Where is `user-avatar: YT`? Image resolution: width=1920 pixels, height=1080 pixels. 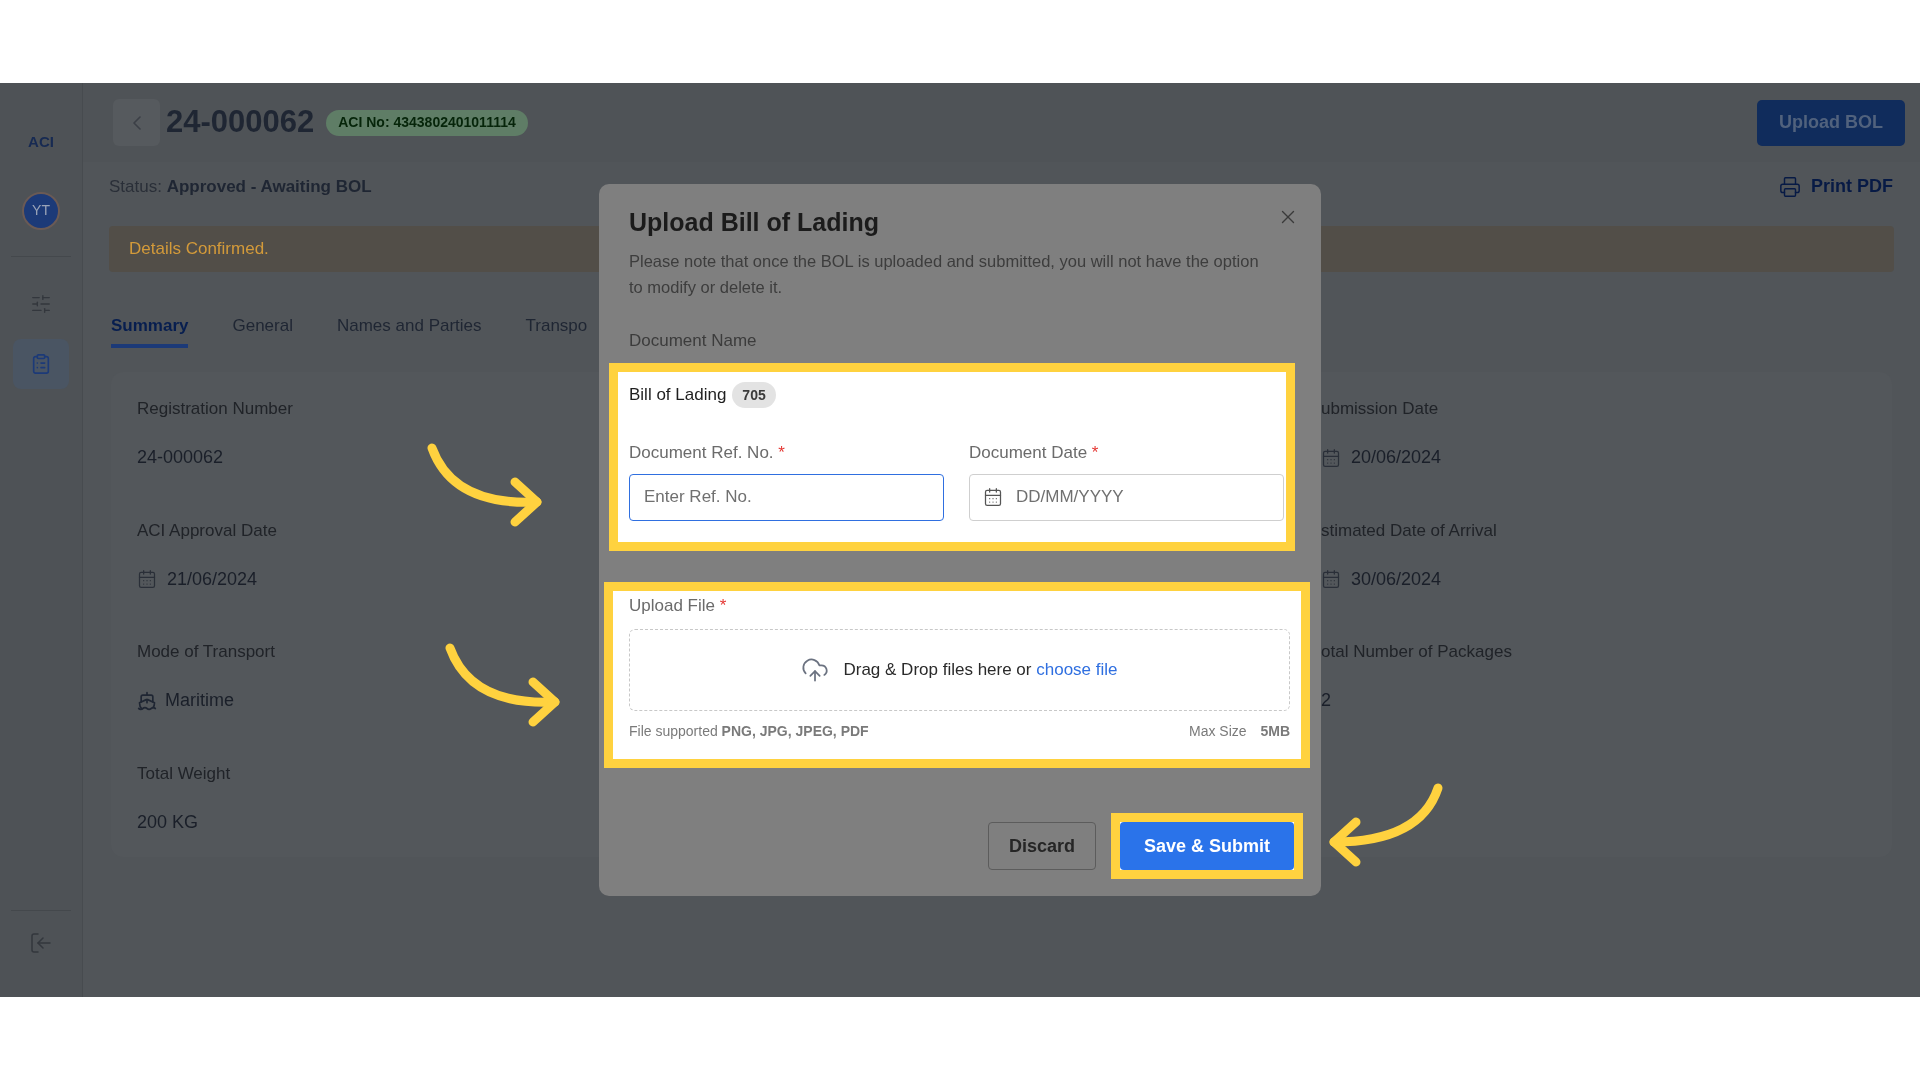 user-avatar: YT is located at coordinates (41, 210).